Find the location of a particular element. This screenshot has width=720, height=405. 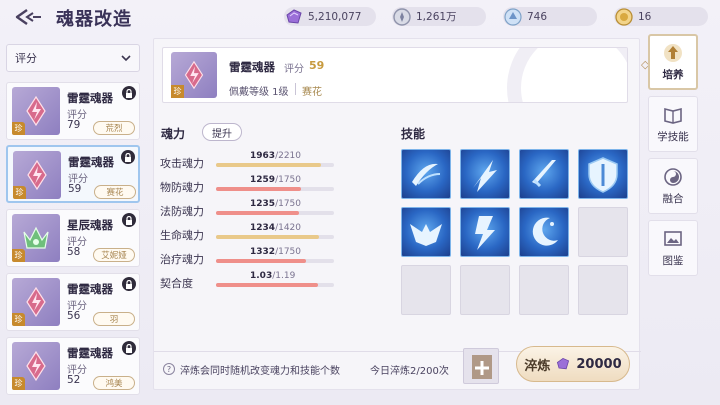

stat-row: 契合度 1.03/1.19 is located at coordinates (250, 282).